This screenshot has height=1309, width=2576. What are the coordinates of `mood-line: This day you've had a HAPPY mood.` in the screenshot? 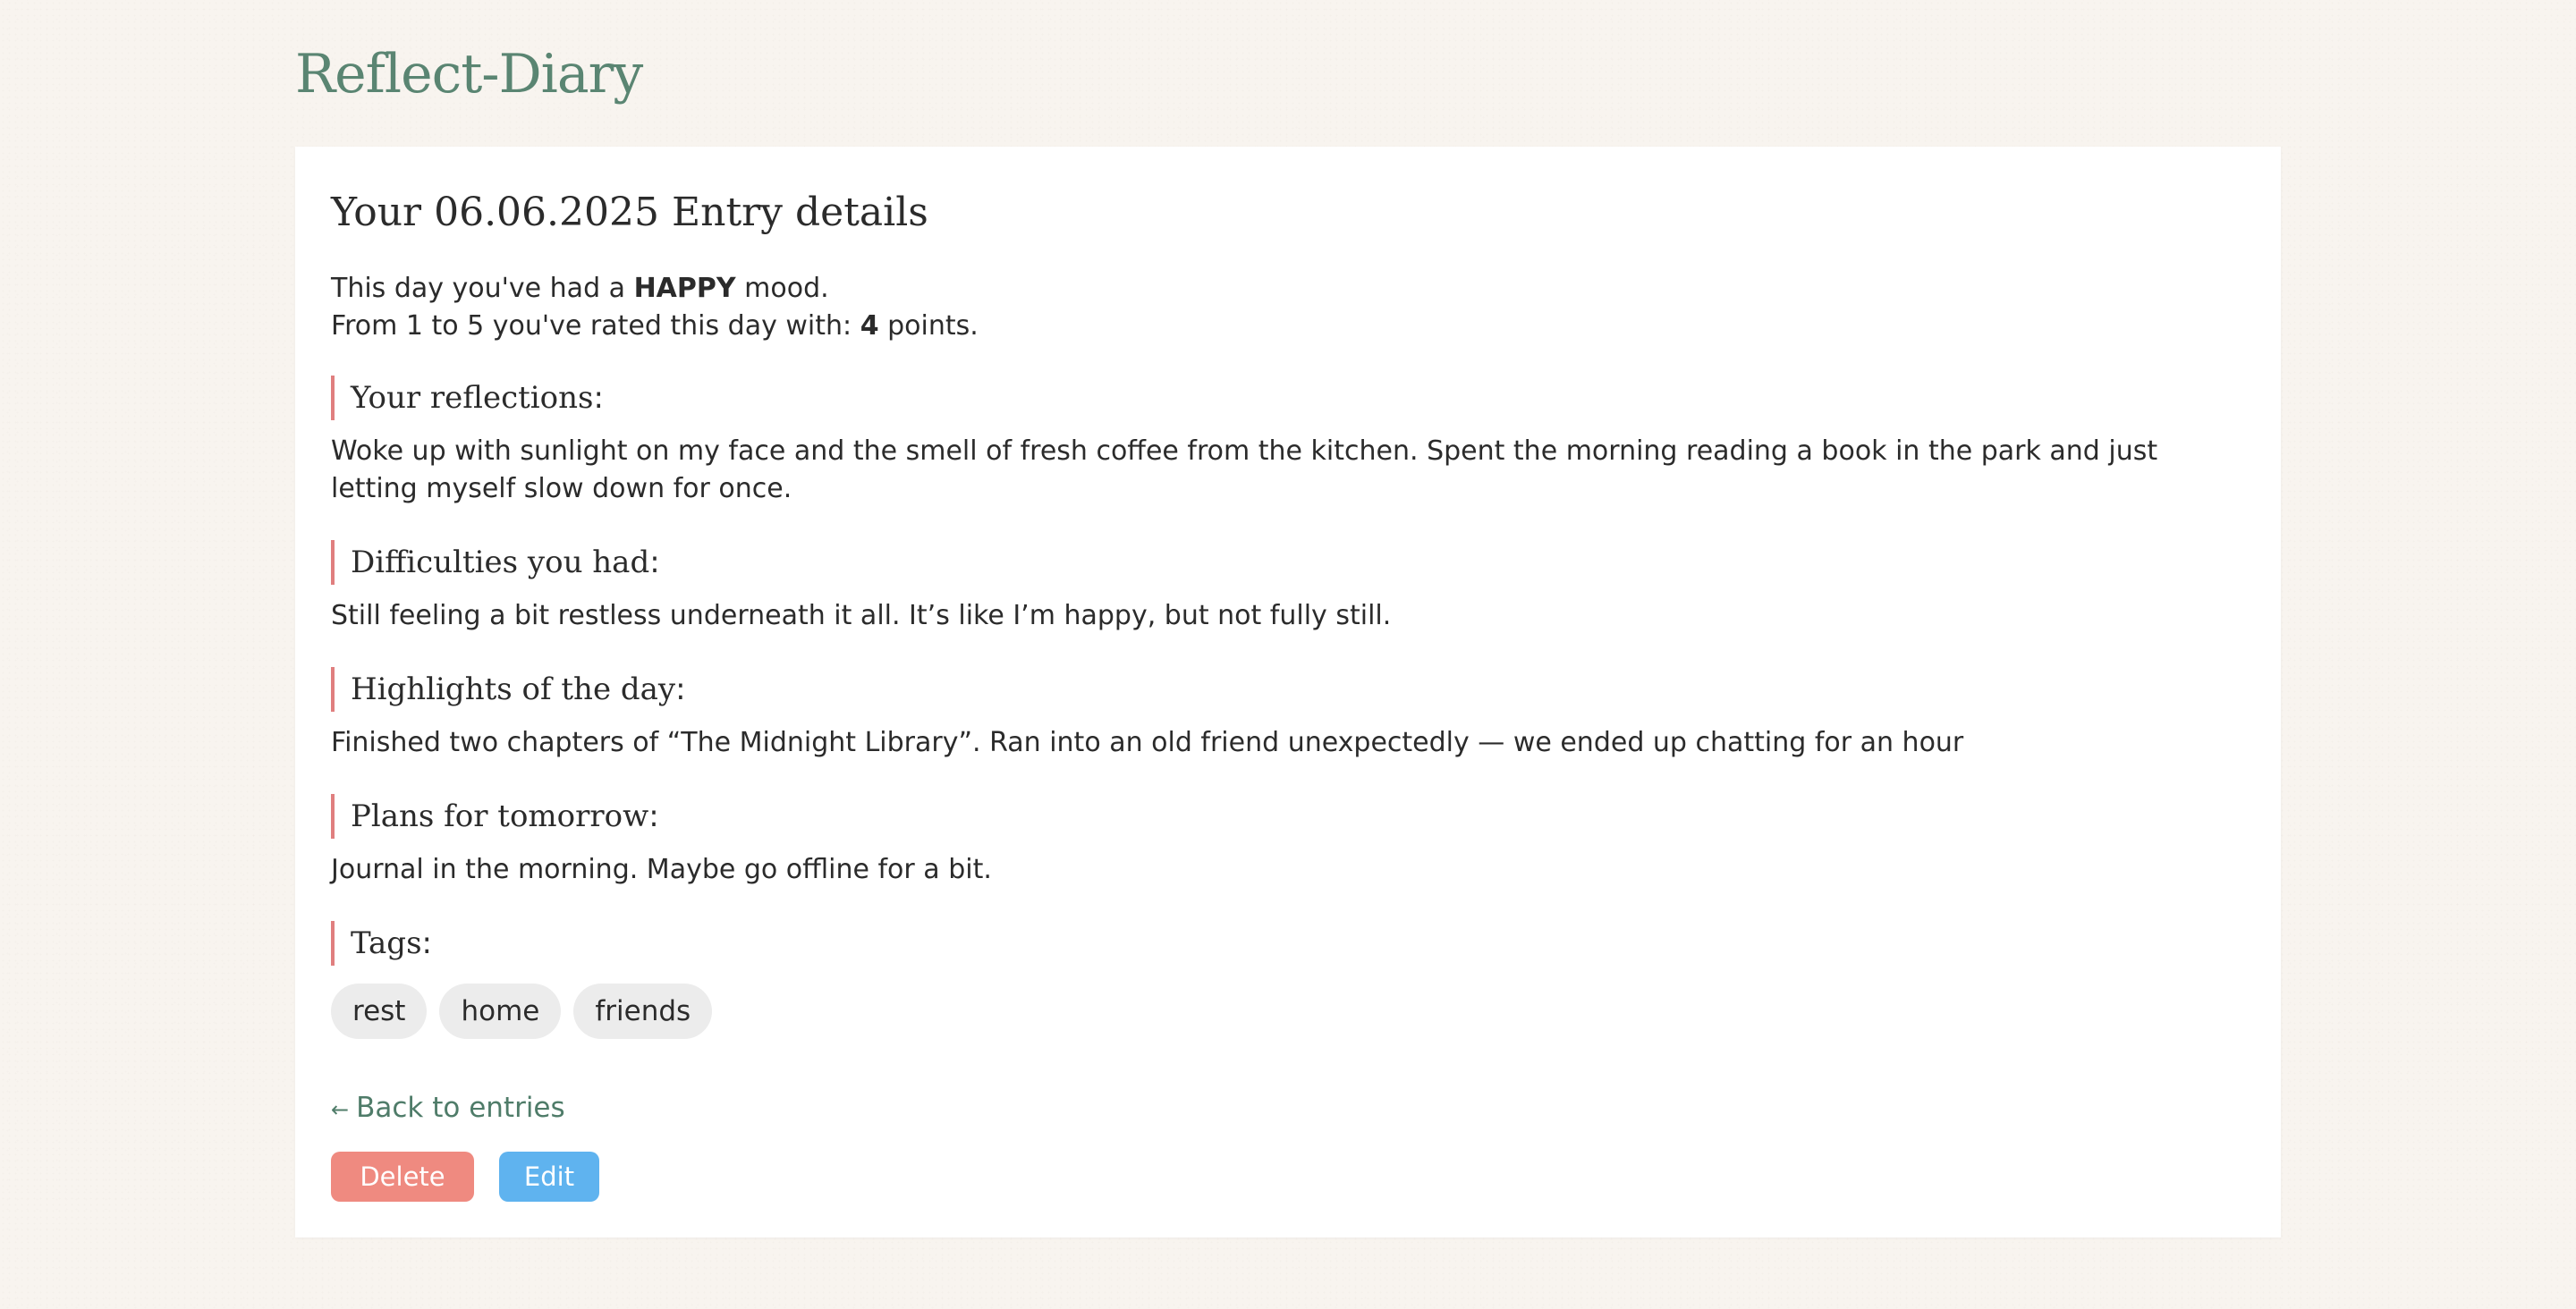 It's located at (580, 288).